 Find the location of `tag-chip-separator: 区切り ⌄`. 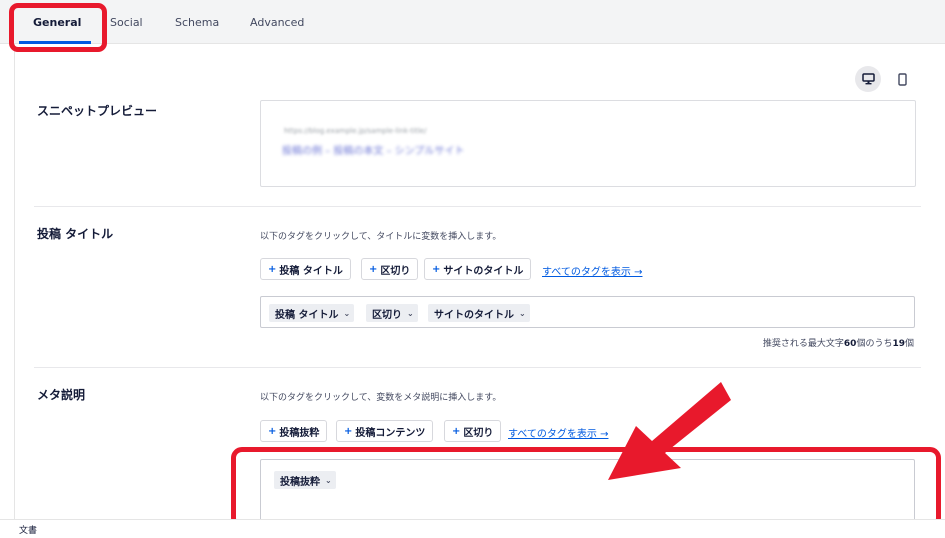

tag-chip-separator: 区切り ⌄ is located at coordinates (392, 313).